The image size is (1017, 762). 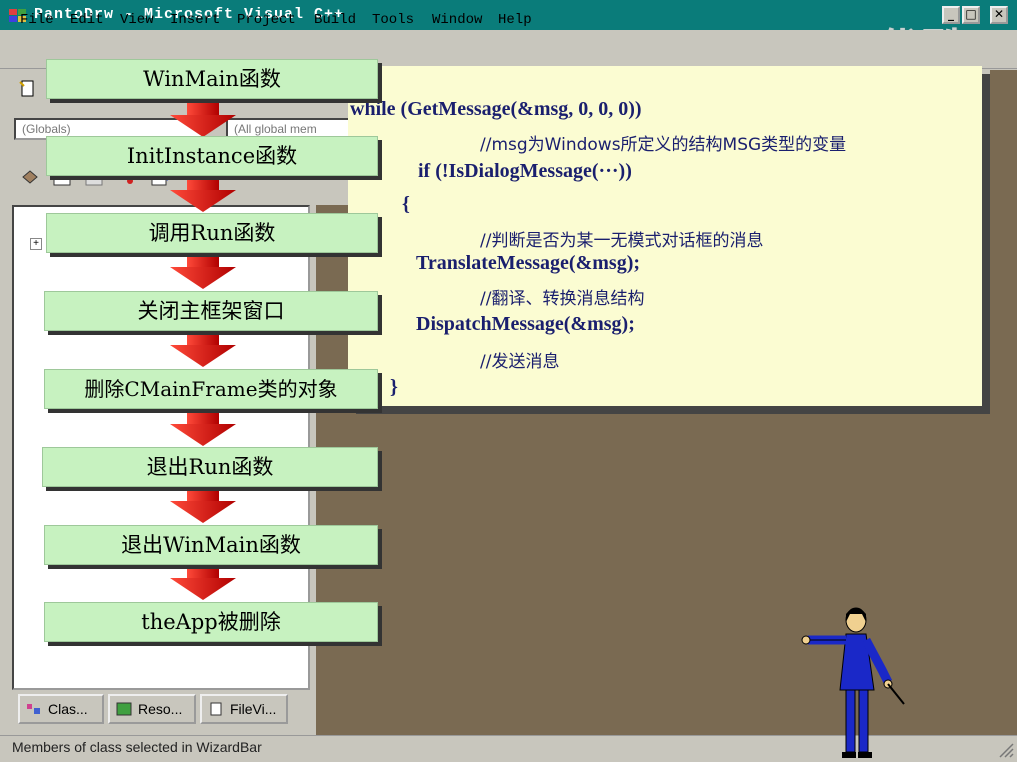 What do you see at coordinates (951, 15) in the screenshot?
I see `minimize-button: _` at bounding box center [951, 15].